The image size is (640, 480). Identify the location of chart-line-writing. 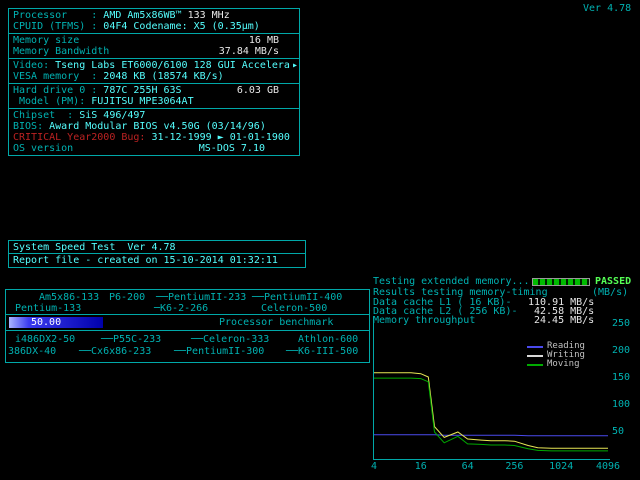
(491, 410).